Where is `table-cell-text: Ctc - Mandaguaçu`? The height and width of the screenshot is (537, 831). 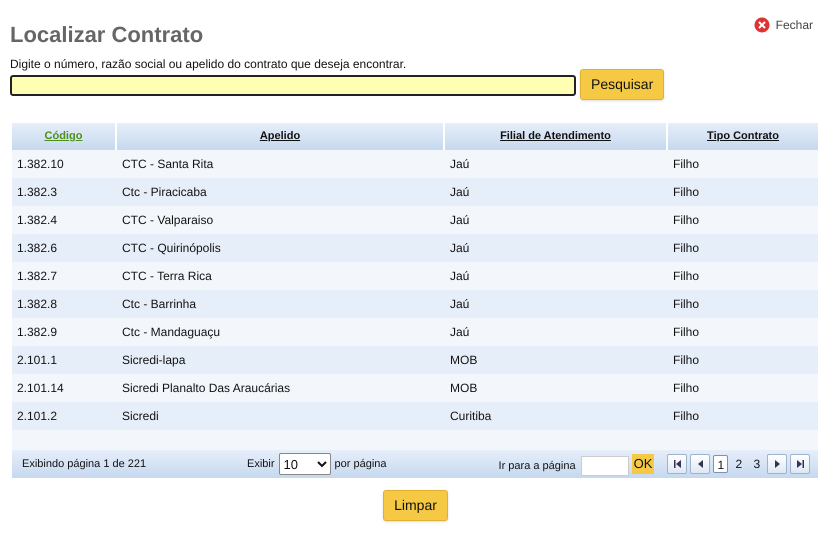
table-cell-text: Ctc - Mandaguaçu is located at coordinates (171, 332).